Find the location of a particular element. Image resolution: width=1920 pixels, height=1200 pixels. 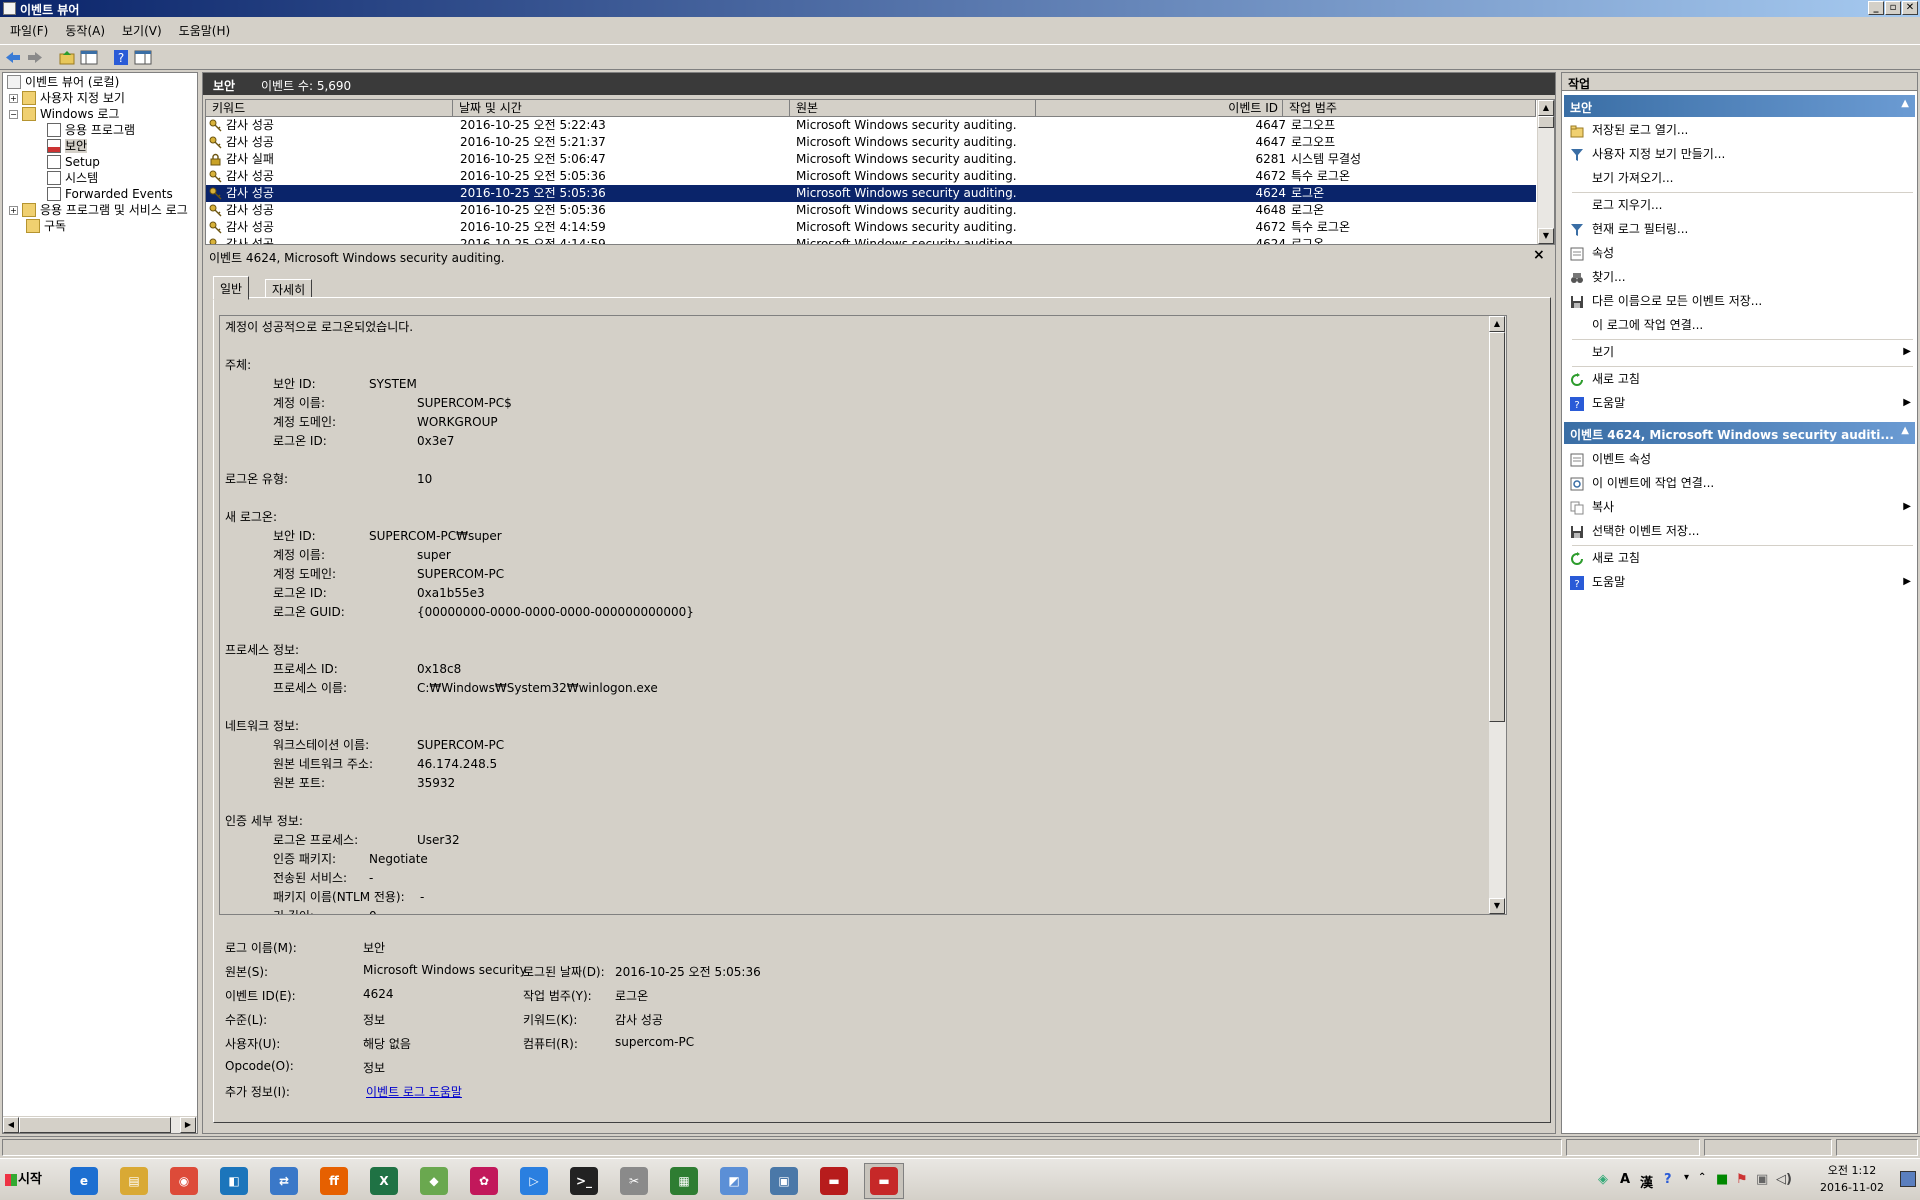

tab-general: 일반 is located at coordinates (231, 288).